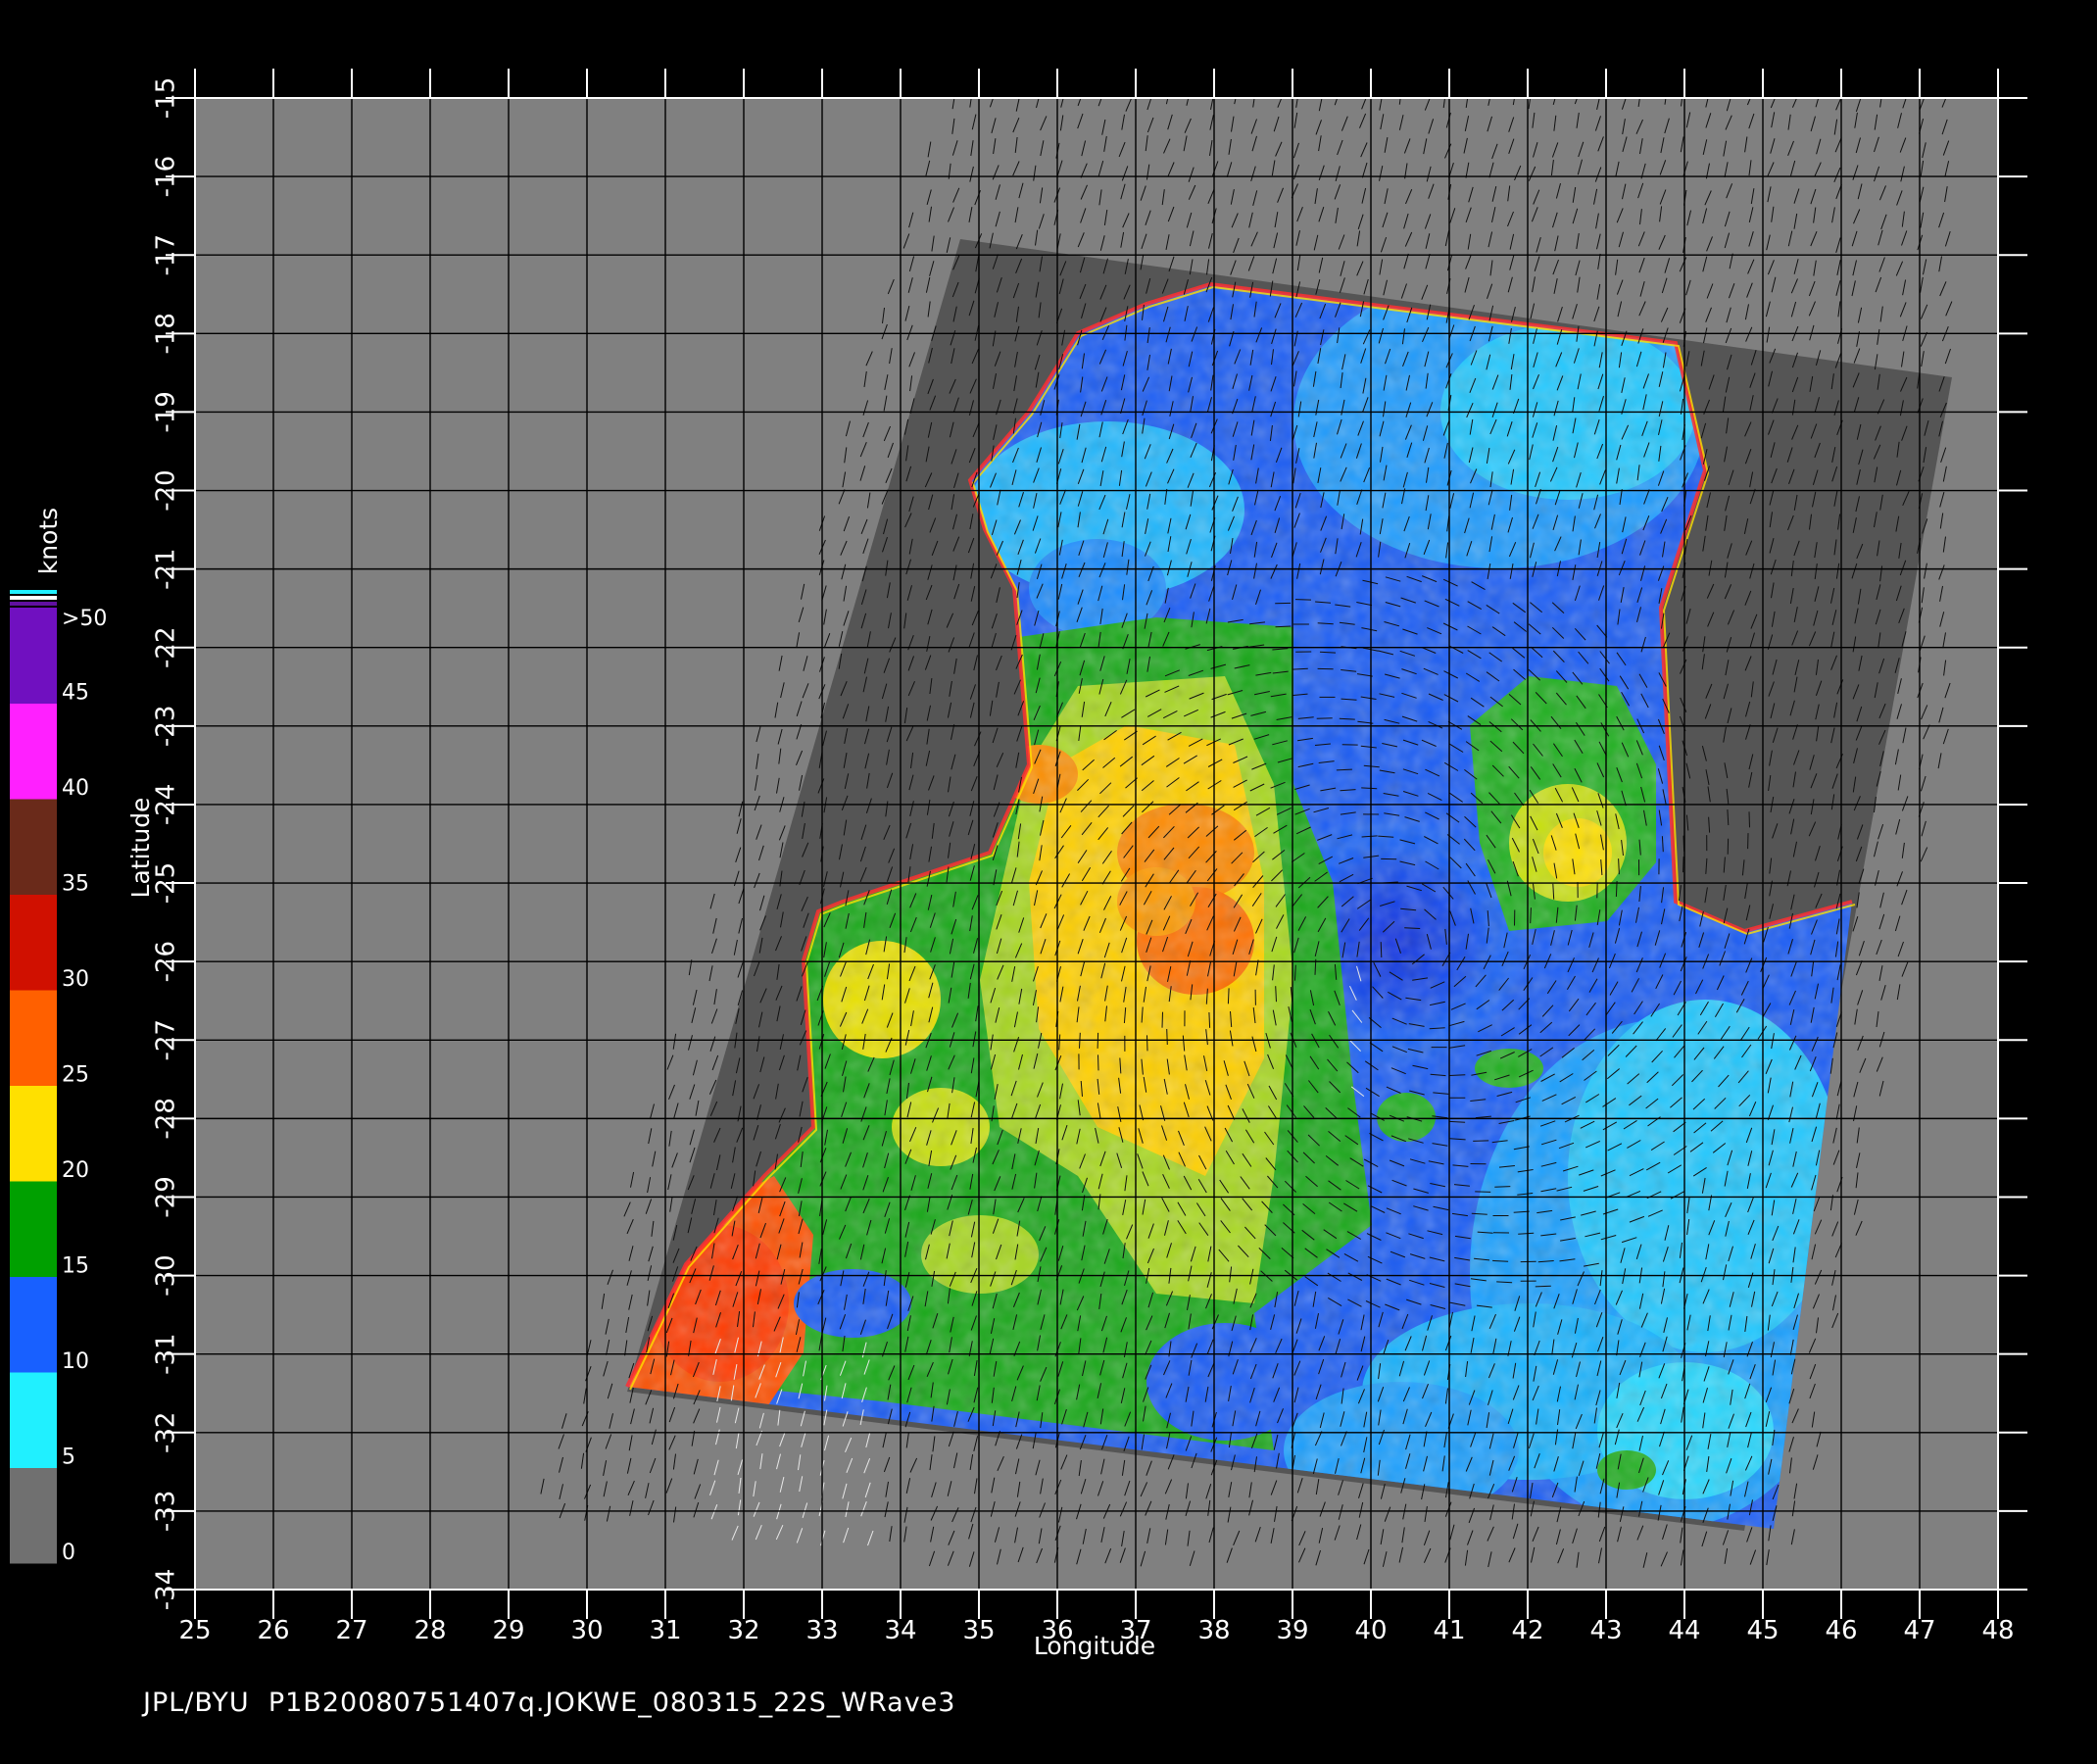  Describe the element at coordinates (33, 604) in the screenshot. I see `colorbar-overflow-strip-purple` at that location.